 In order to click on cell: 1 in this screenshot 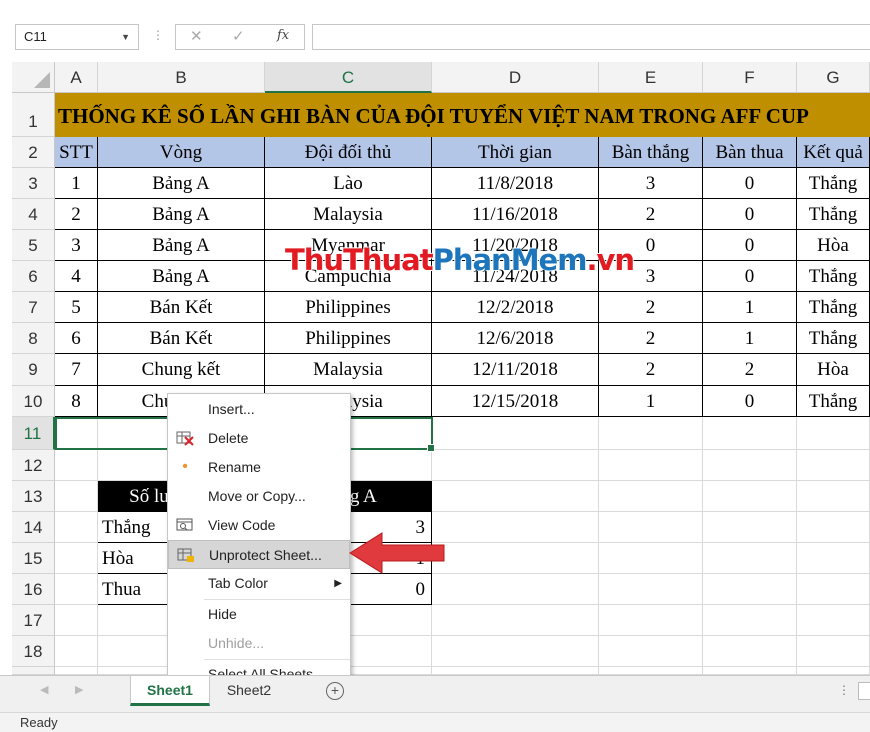, I will do `click(651, 401)`.